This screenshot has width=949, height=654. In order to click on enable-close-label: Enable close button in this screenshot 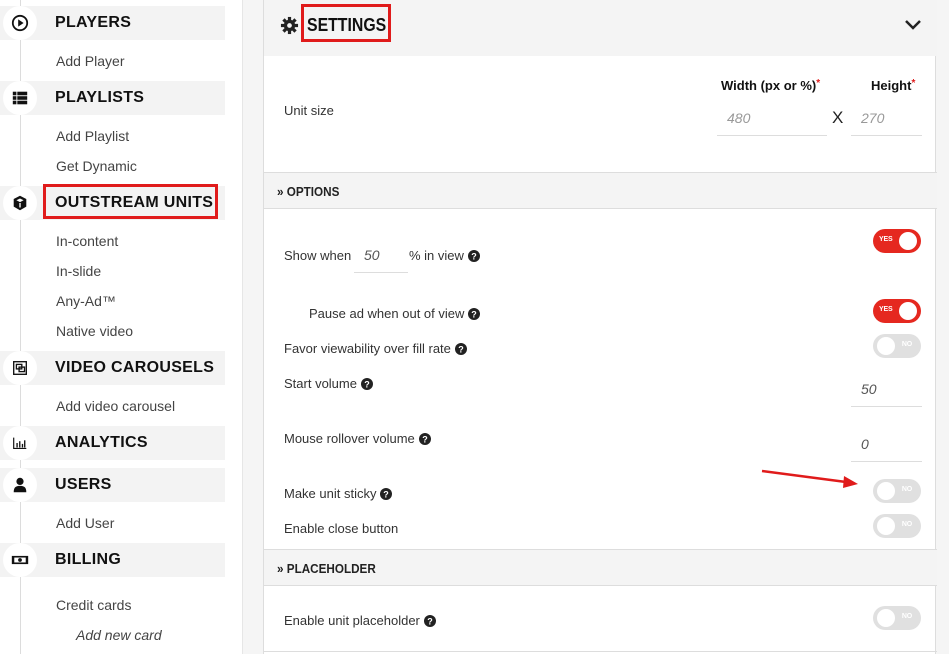, I will do `click(341, 528)`.